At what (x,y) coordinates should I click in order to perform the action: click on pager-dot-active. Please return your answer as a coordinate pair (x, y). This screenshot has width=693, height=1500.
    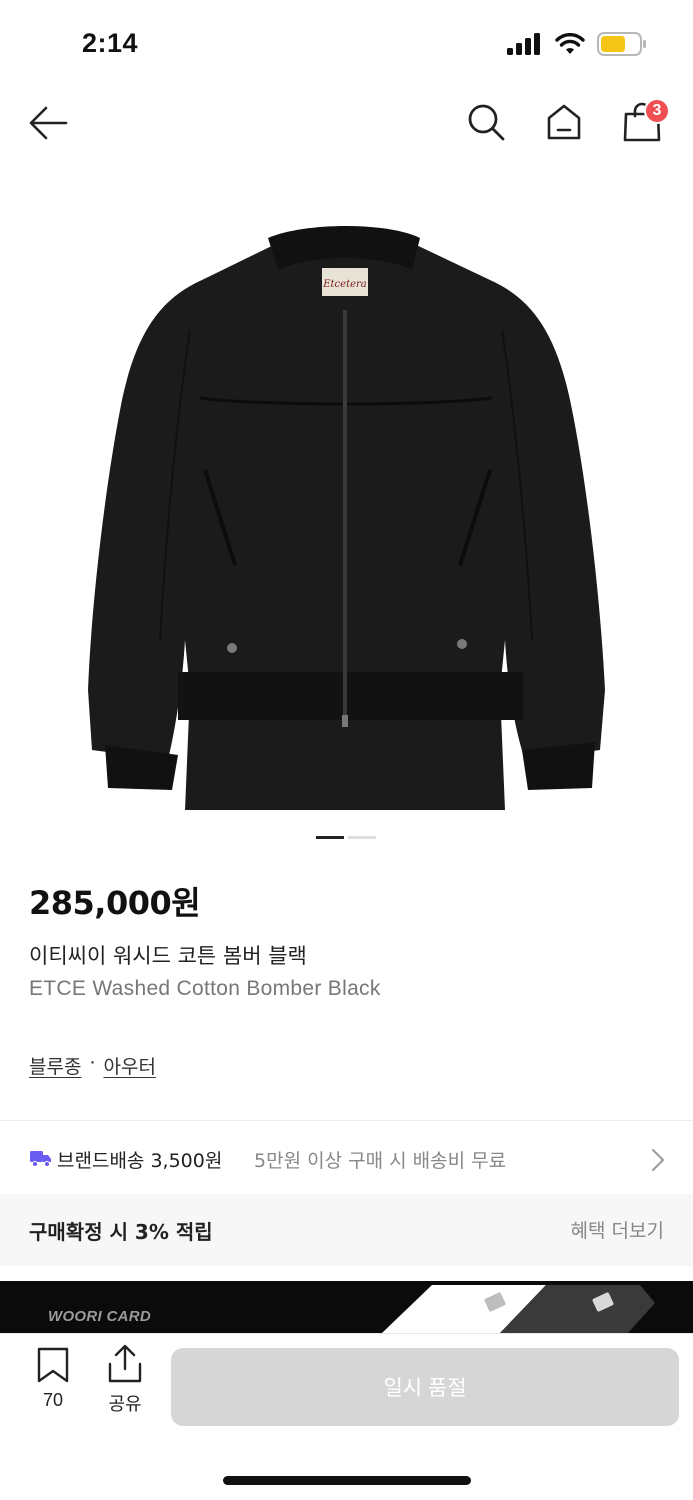
    Looking at the image, I should click on (330, 837).